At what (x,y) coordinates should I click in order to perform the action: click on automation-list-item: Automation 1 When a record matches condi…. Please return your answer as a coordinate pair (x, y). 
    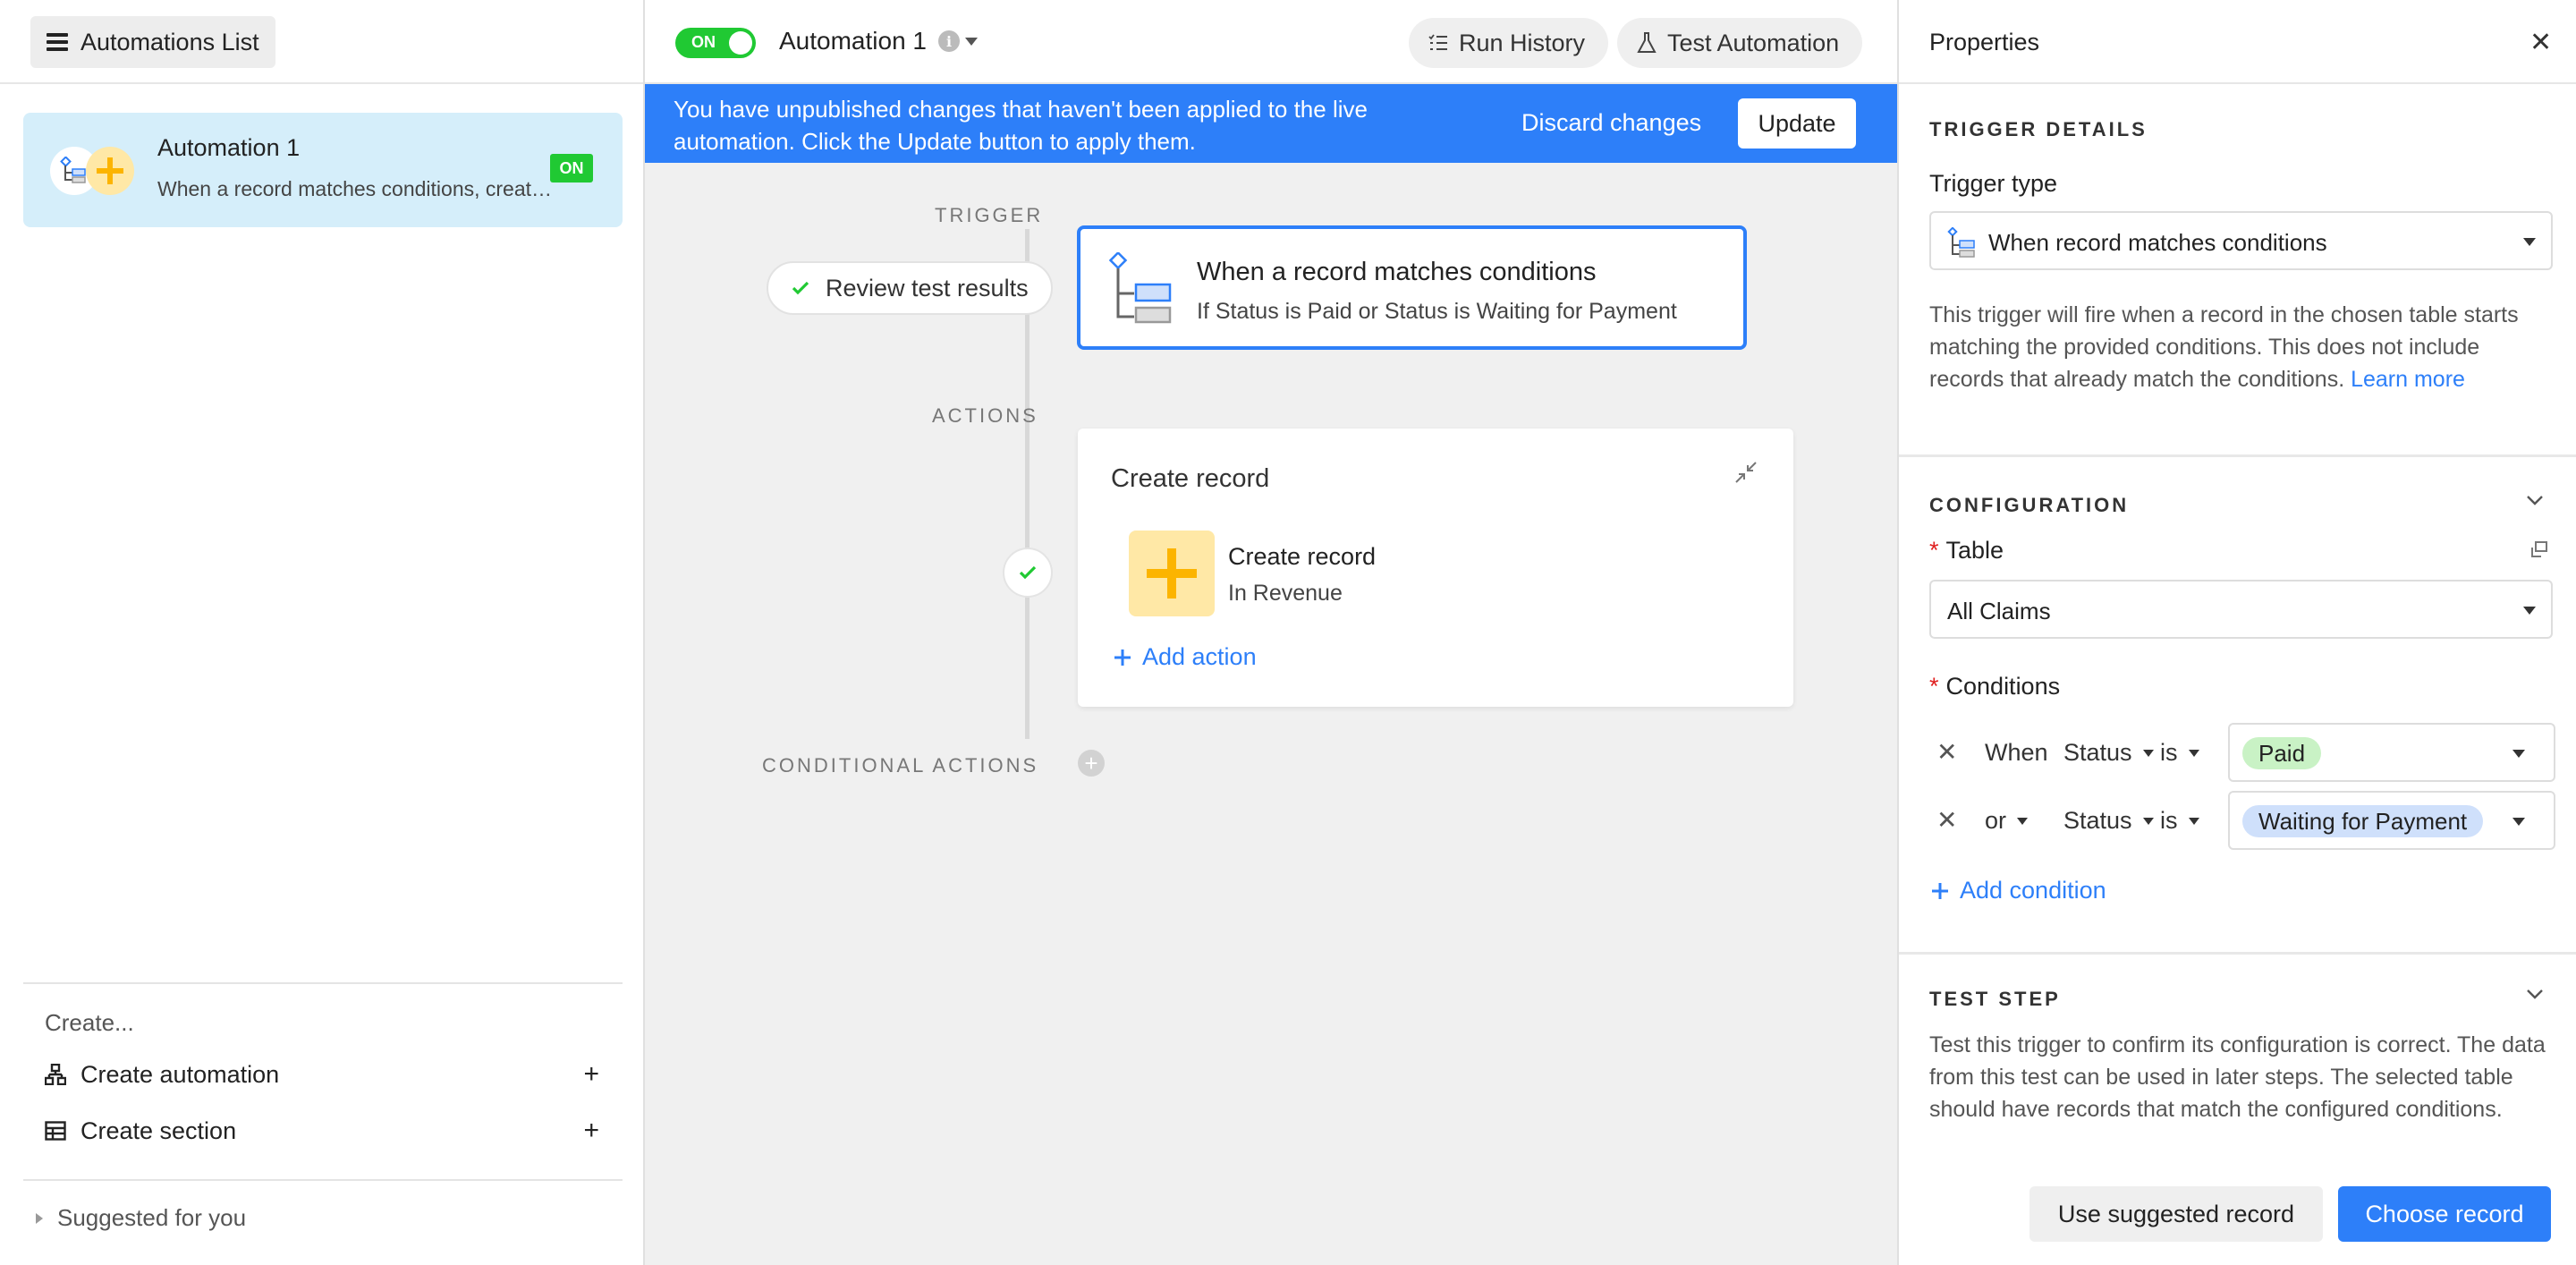
    Looking at the image, I should click on (323, 170).